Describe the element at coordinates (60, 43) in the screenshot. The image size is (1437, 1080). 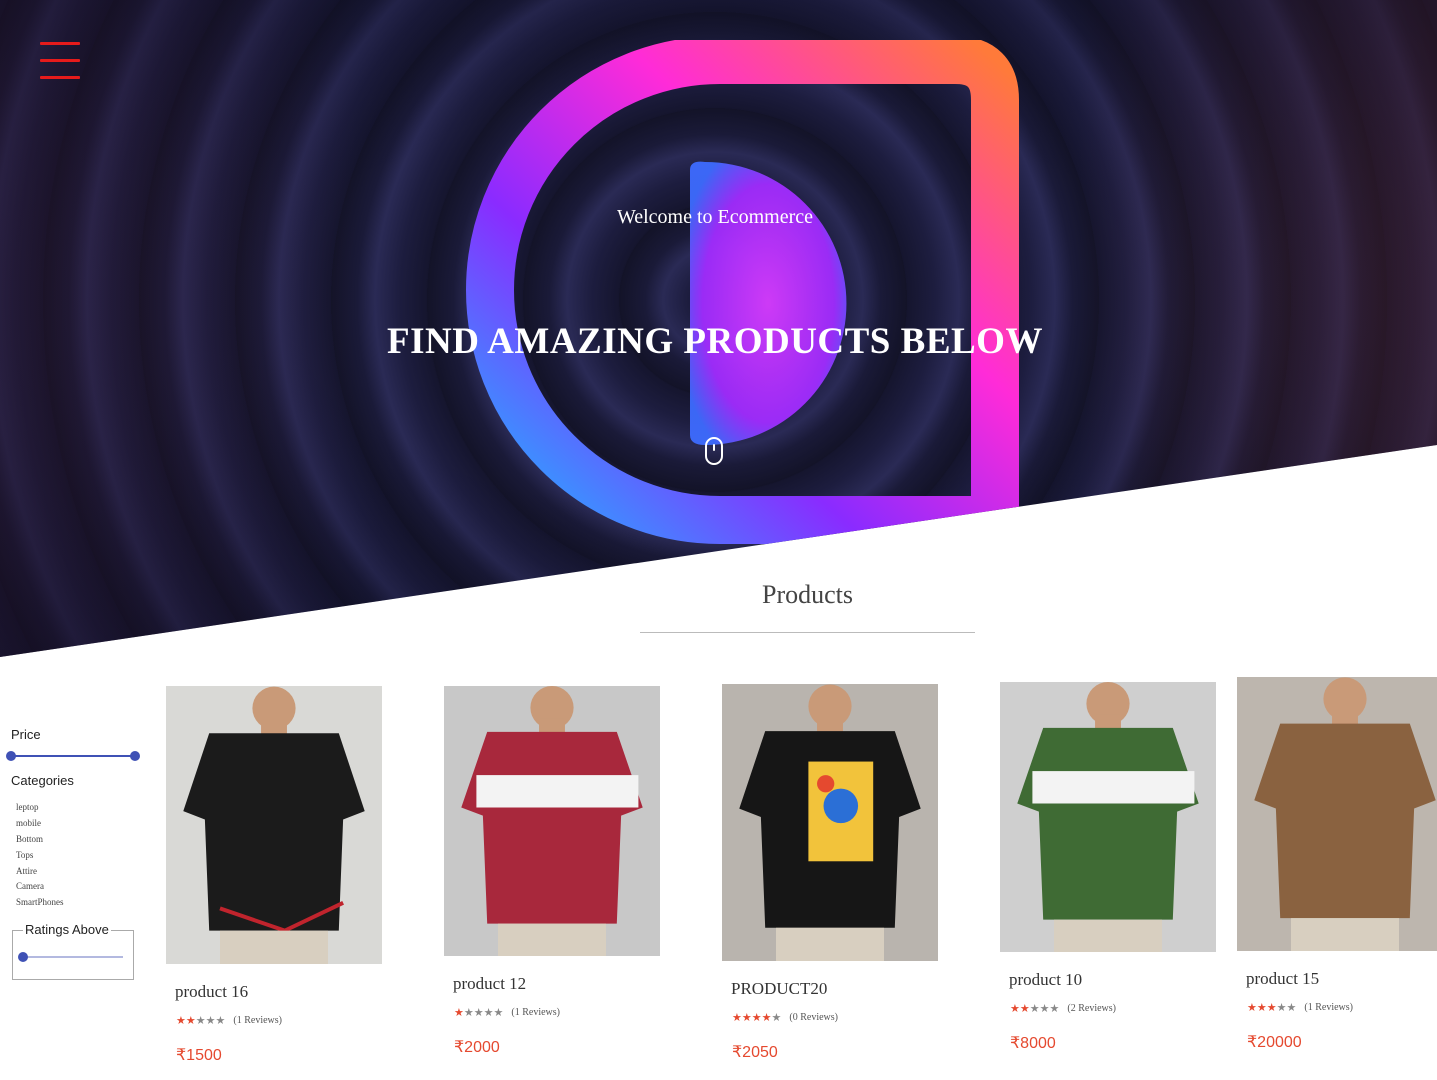
I see `hamburger-icon` at that location.